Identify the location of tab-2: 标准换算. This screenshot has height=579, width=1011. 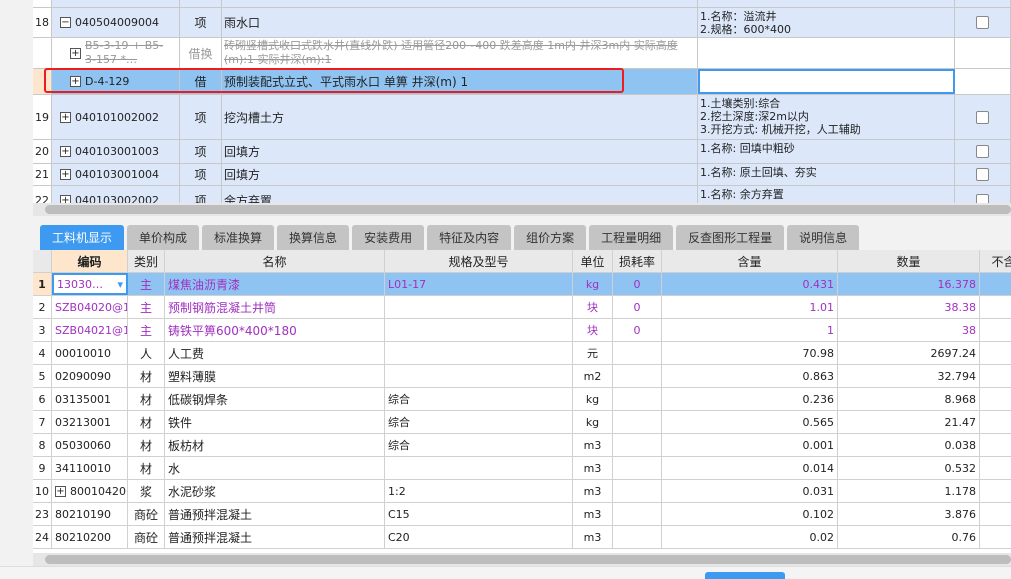
(238, 237).